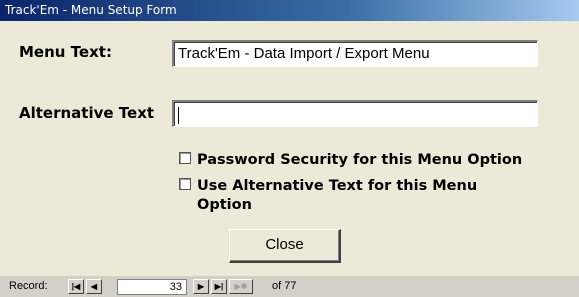 The height and width of the screenshot is (297, 579). I want to click on last-record-icon: ▶|, so click(219, 286).